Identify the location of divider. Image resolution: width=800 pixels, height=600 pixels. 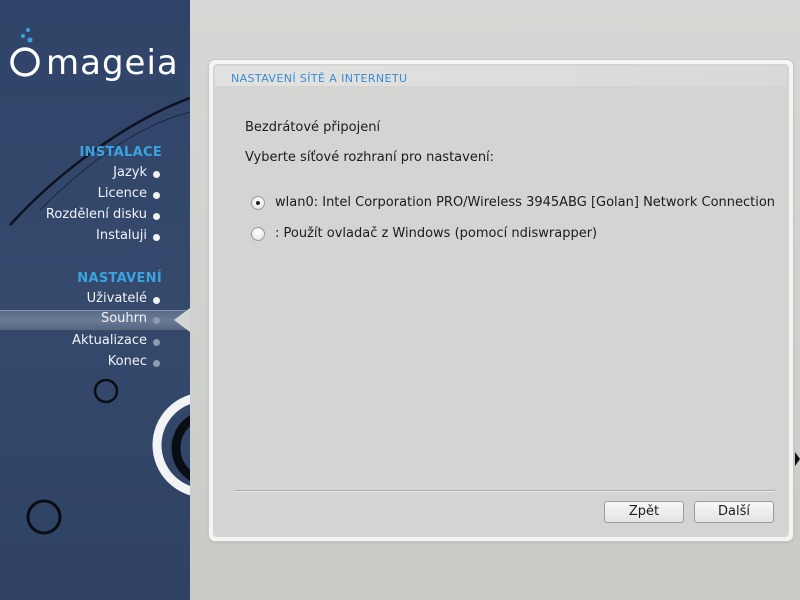
(505, 491).